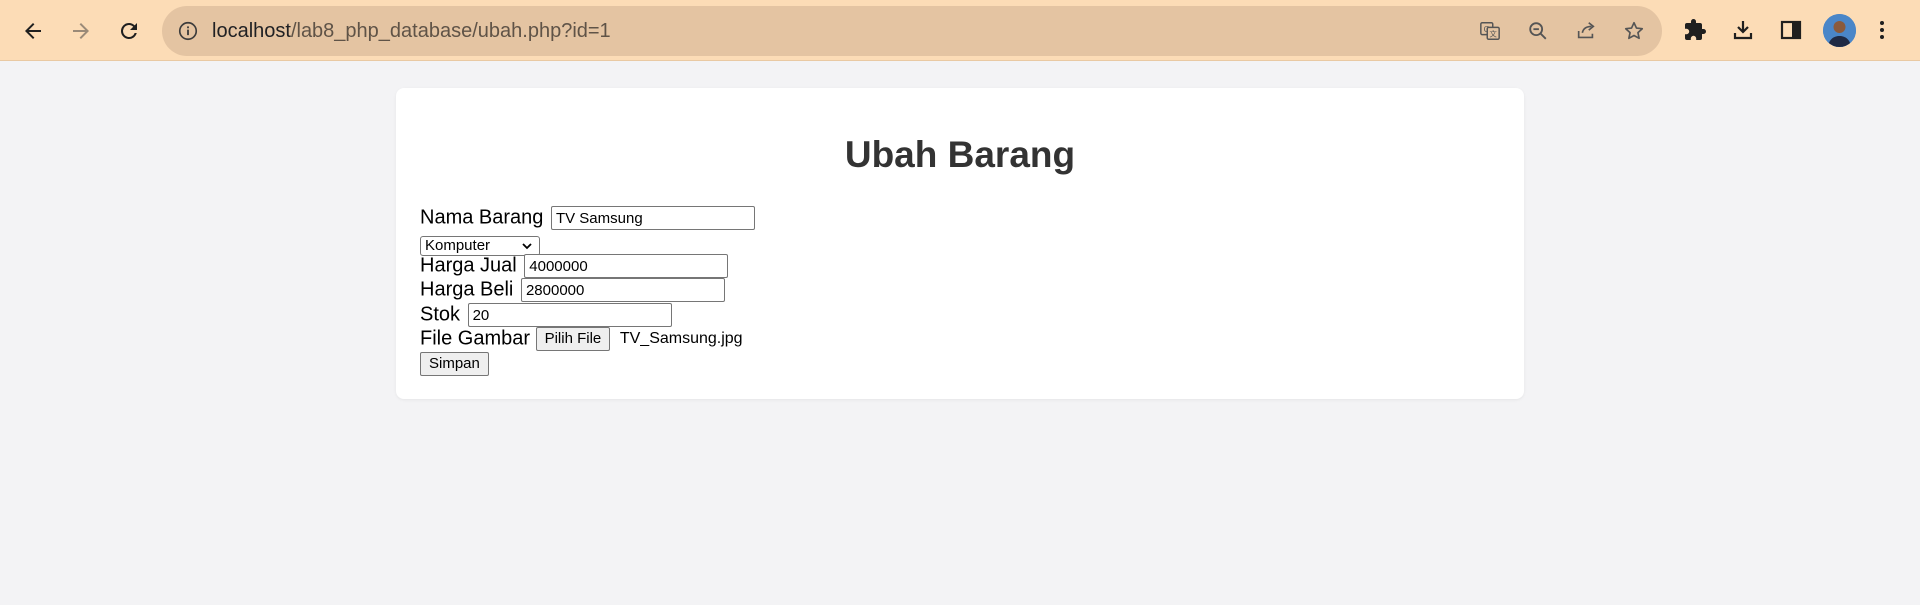 This screenshot has width=1920, height=605. What do you see at coordinates (1695, 30) in the screenshot?
I see `puzzle-icon` at bounding box center [1695, 30].